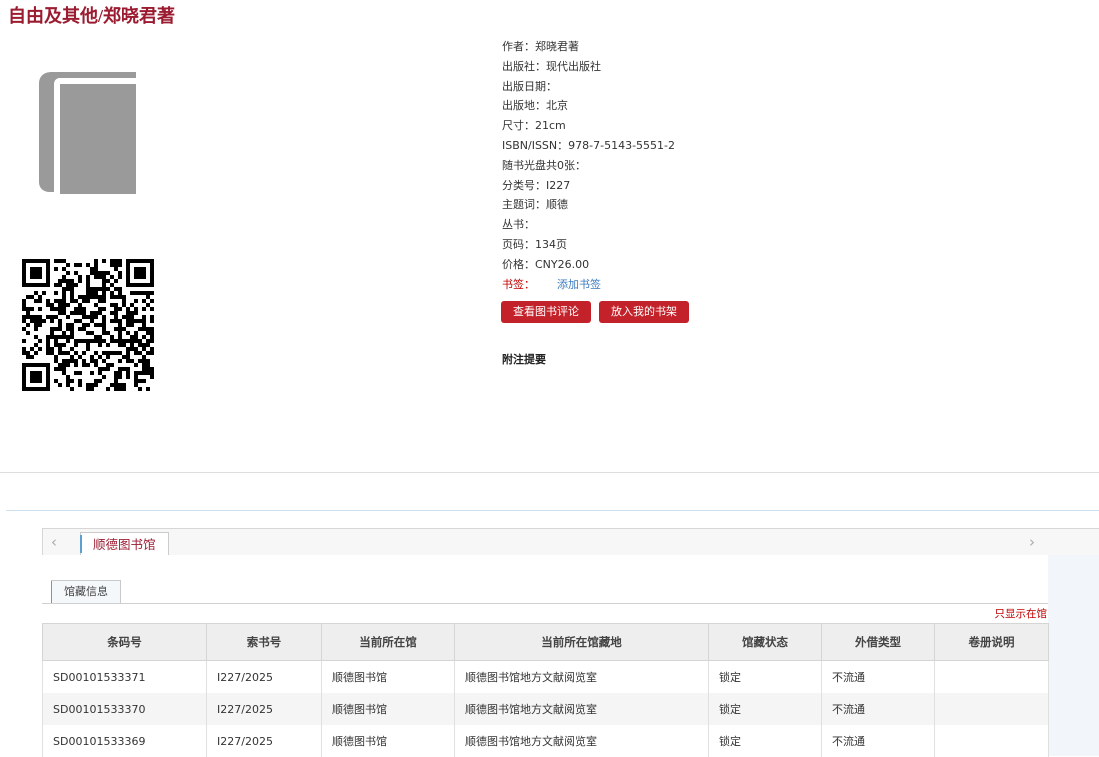  Describe the element at coordinates (581, 642) in the screenshot. I see `col-current-location: 当前所在馆藏地` at that location.